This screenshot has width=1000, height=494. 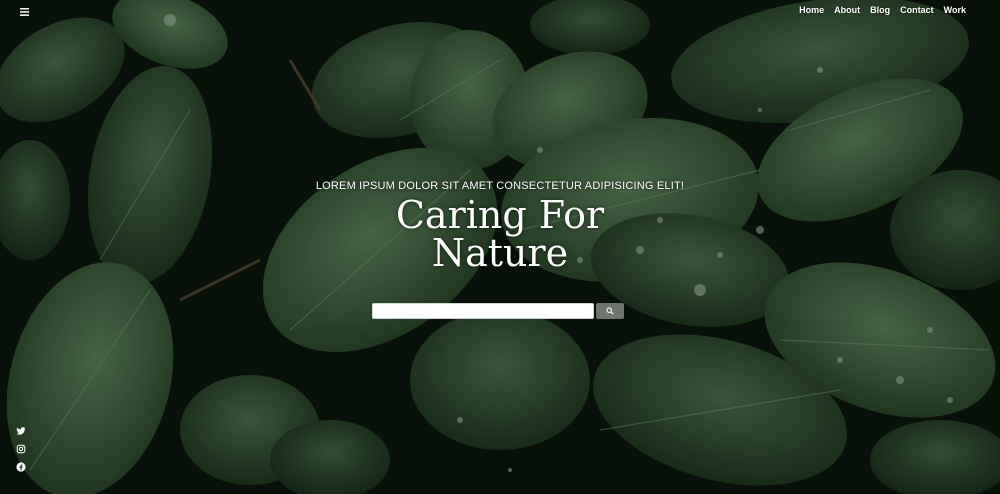 What do you see at coordinates (21, 465) in the screenshot?
I see `facebook-icon` at bounding box center [21, 465].